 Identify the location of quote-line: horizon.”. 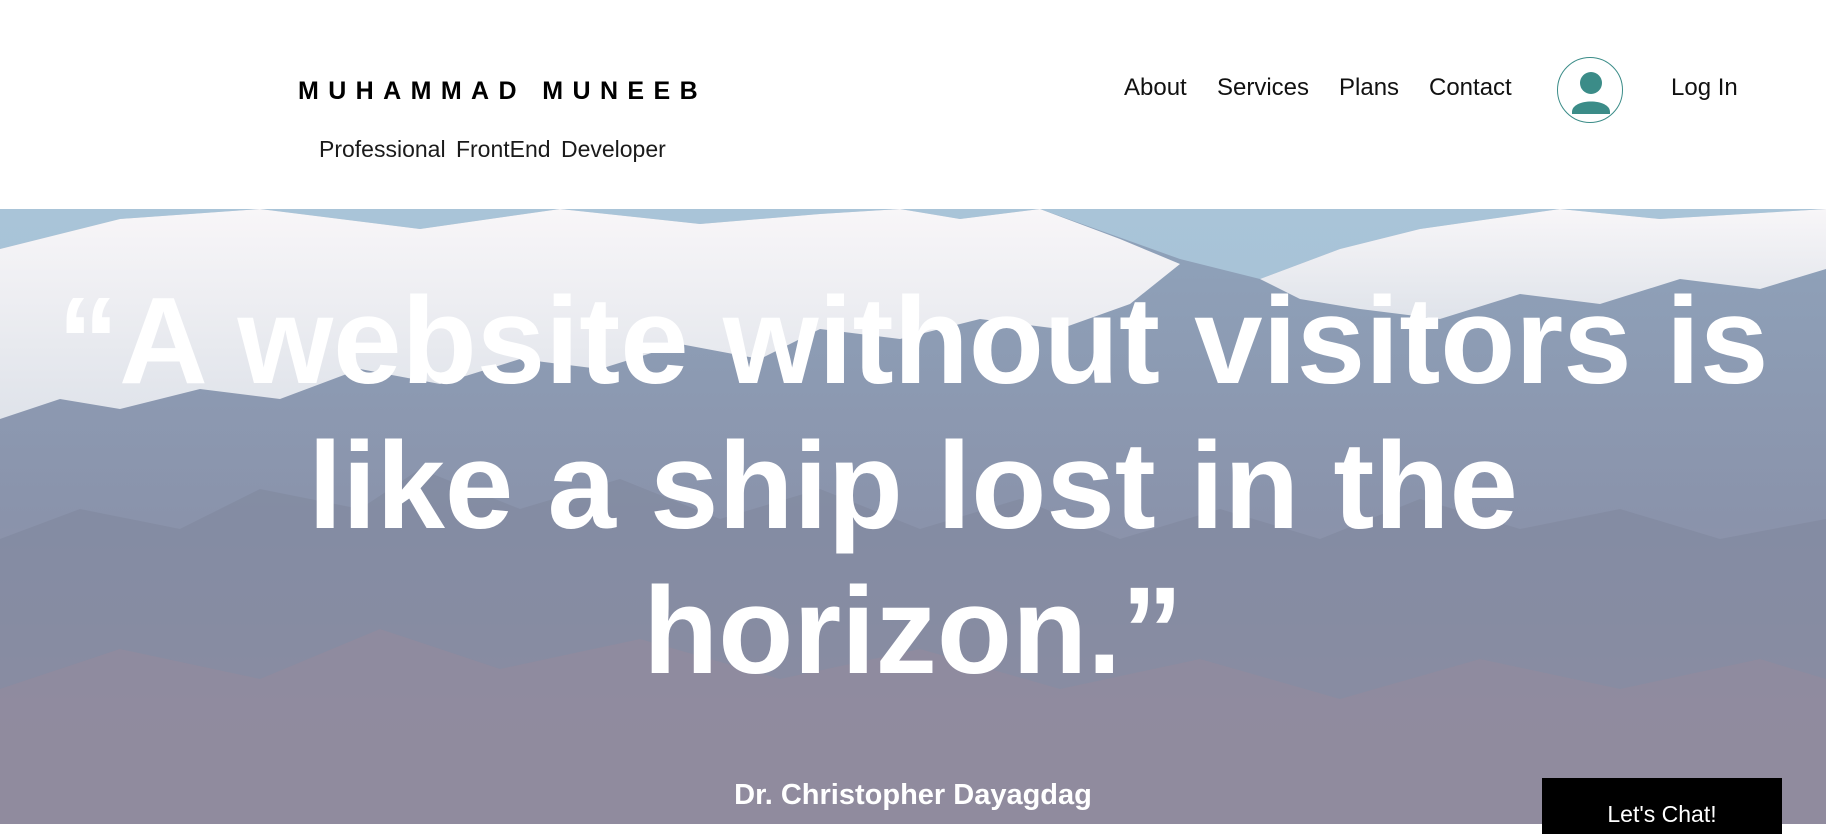
(913, 631).